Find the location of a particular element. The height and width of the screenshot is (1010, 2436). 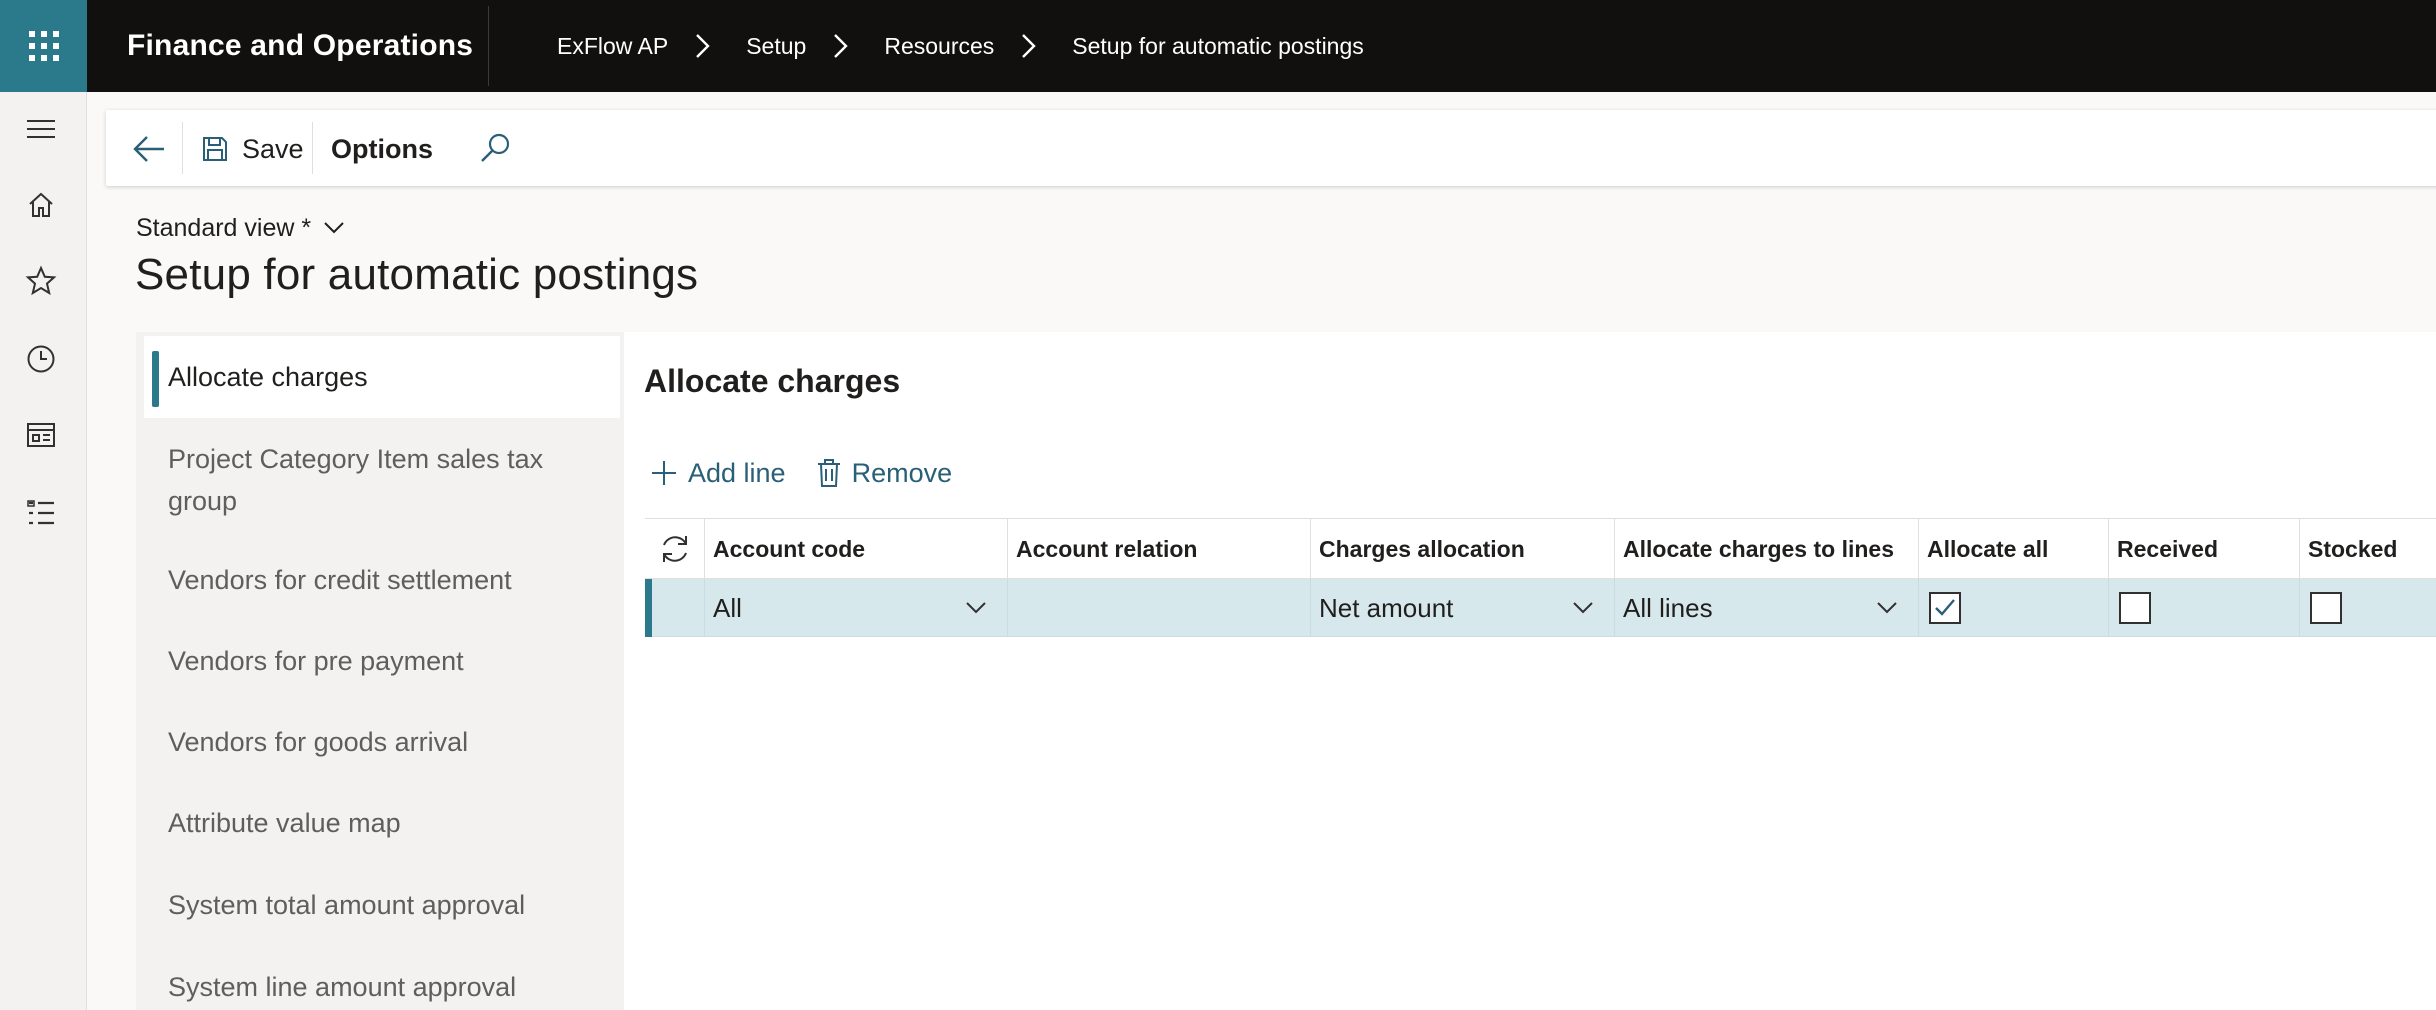

allocate-all-checkbox is located at coordinates (1945, 608).